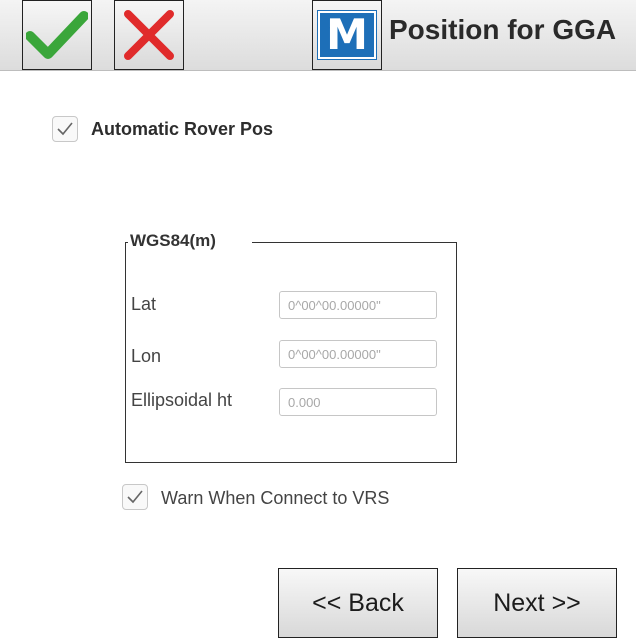 The width and height of the screenshot is (636, 641). I want to click on lon-label: Lon, so click(146, 356).